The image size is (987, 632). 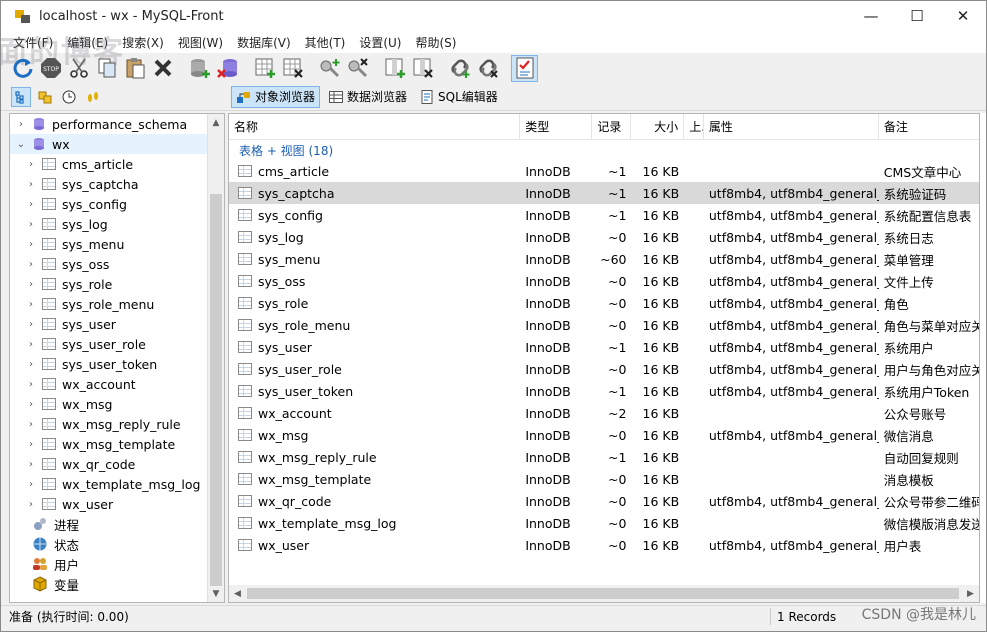 I want to click on table-row: wx_msg_reply_rule InnoDB ~1 16 KB 自动回复规则, so click(x=604, y=457).